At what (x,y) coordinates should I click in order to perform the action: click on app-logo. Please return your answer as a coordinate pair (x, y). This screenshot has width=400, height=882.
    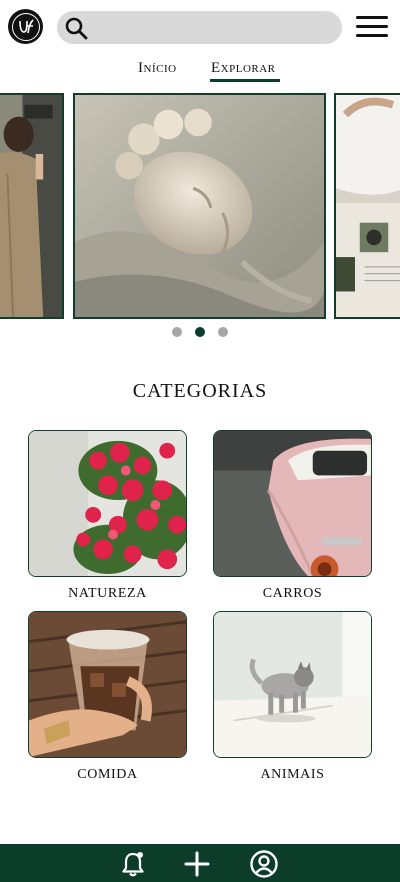
    Looking at the image, I should click on (25, 26).